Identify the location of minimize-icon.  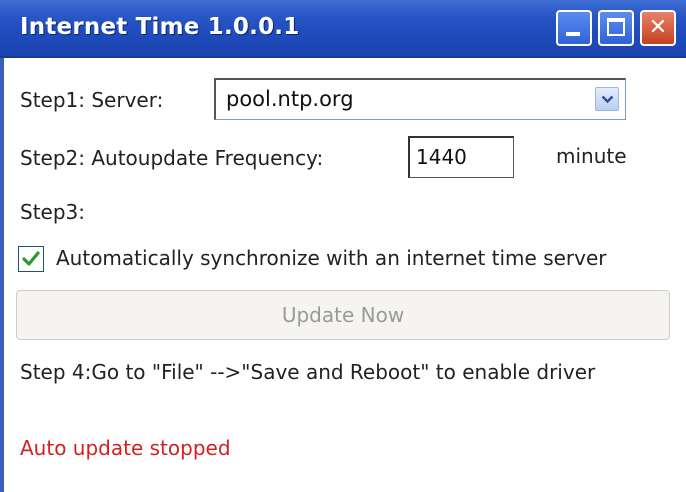
(573, 34).